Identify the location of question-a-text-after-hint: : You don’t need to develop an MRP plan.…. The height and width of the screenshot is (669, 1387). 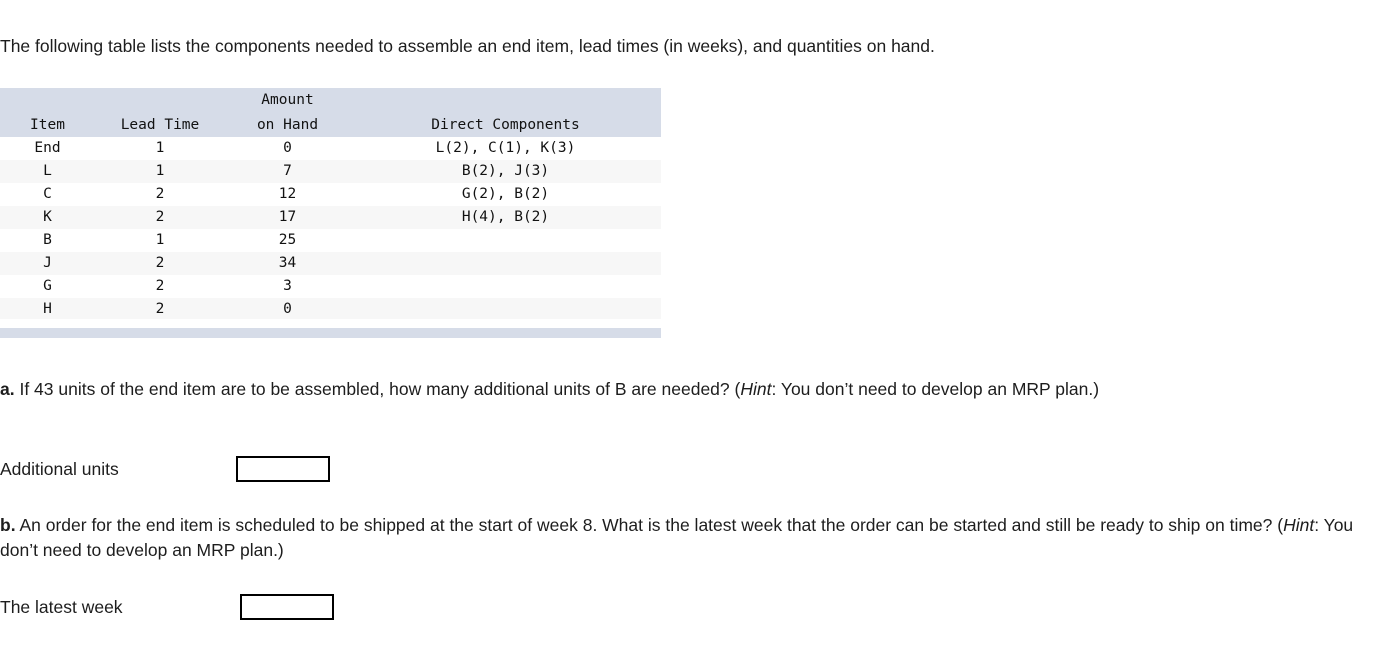
(935, 389).